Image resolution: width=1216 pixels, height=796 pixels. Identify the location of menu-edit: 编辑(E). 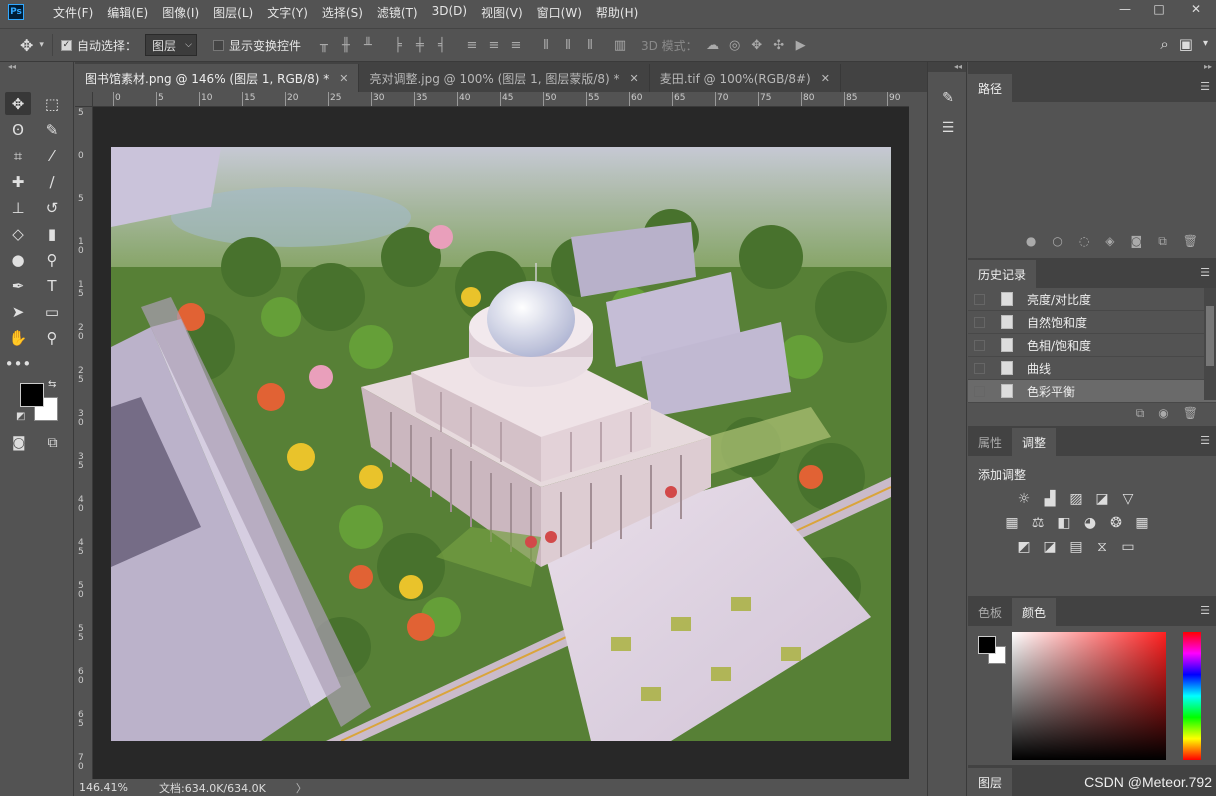
(127, 12).